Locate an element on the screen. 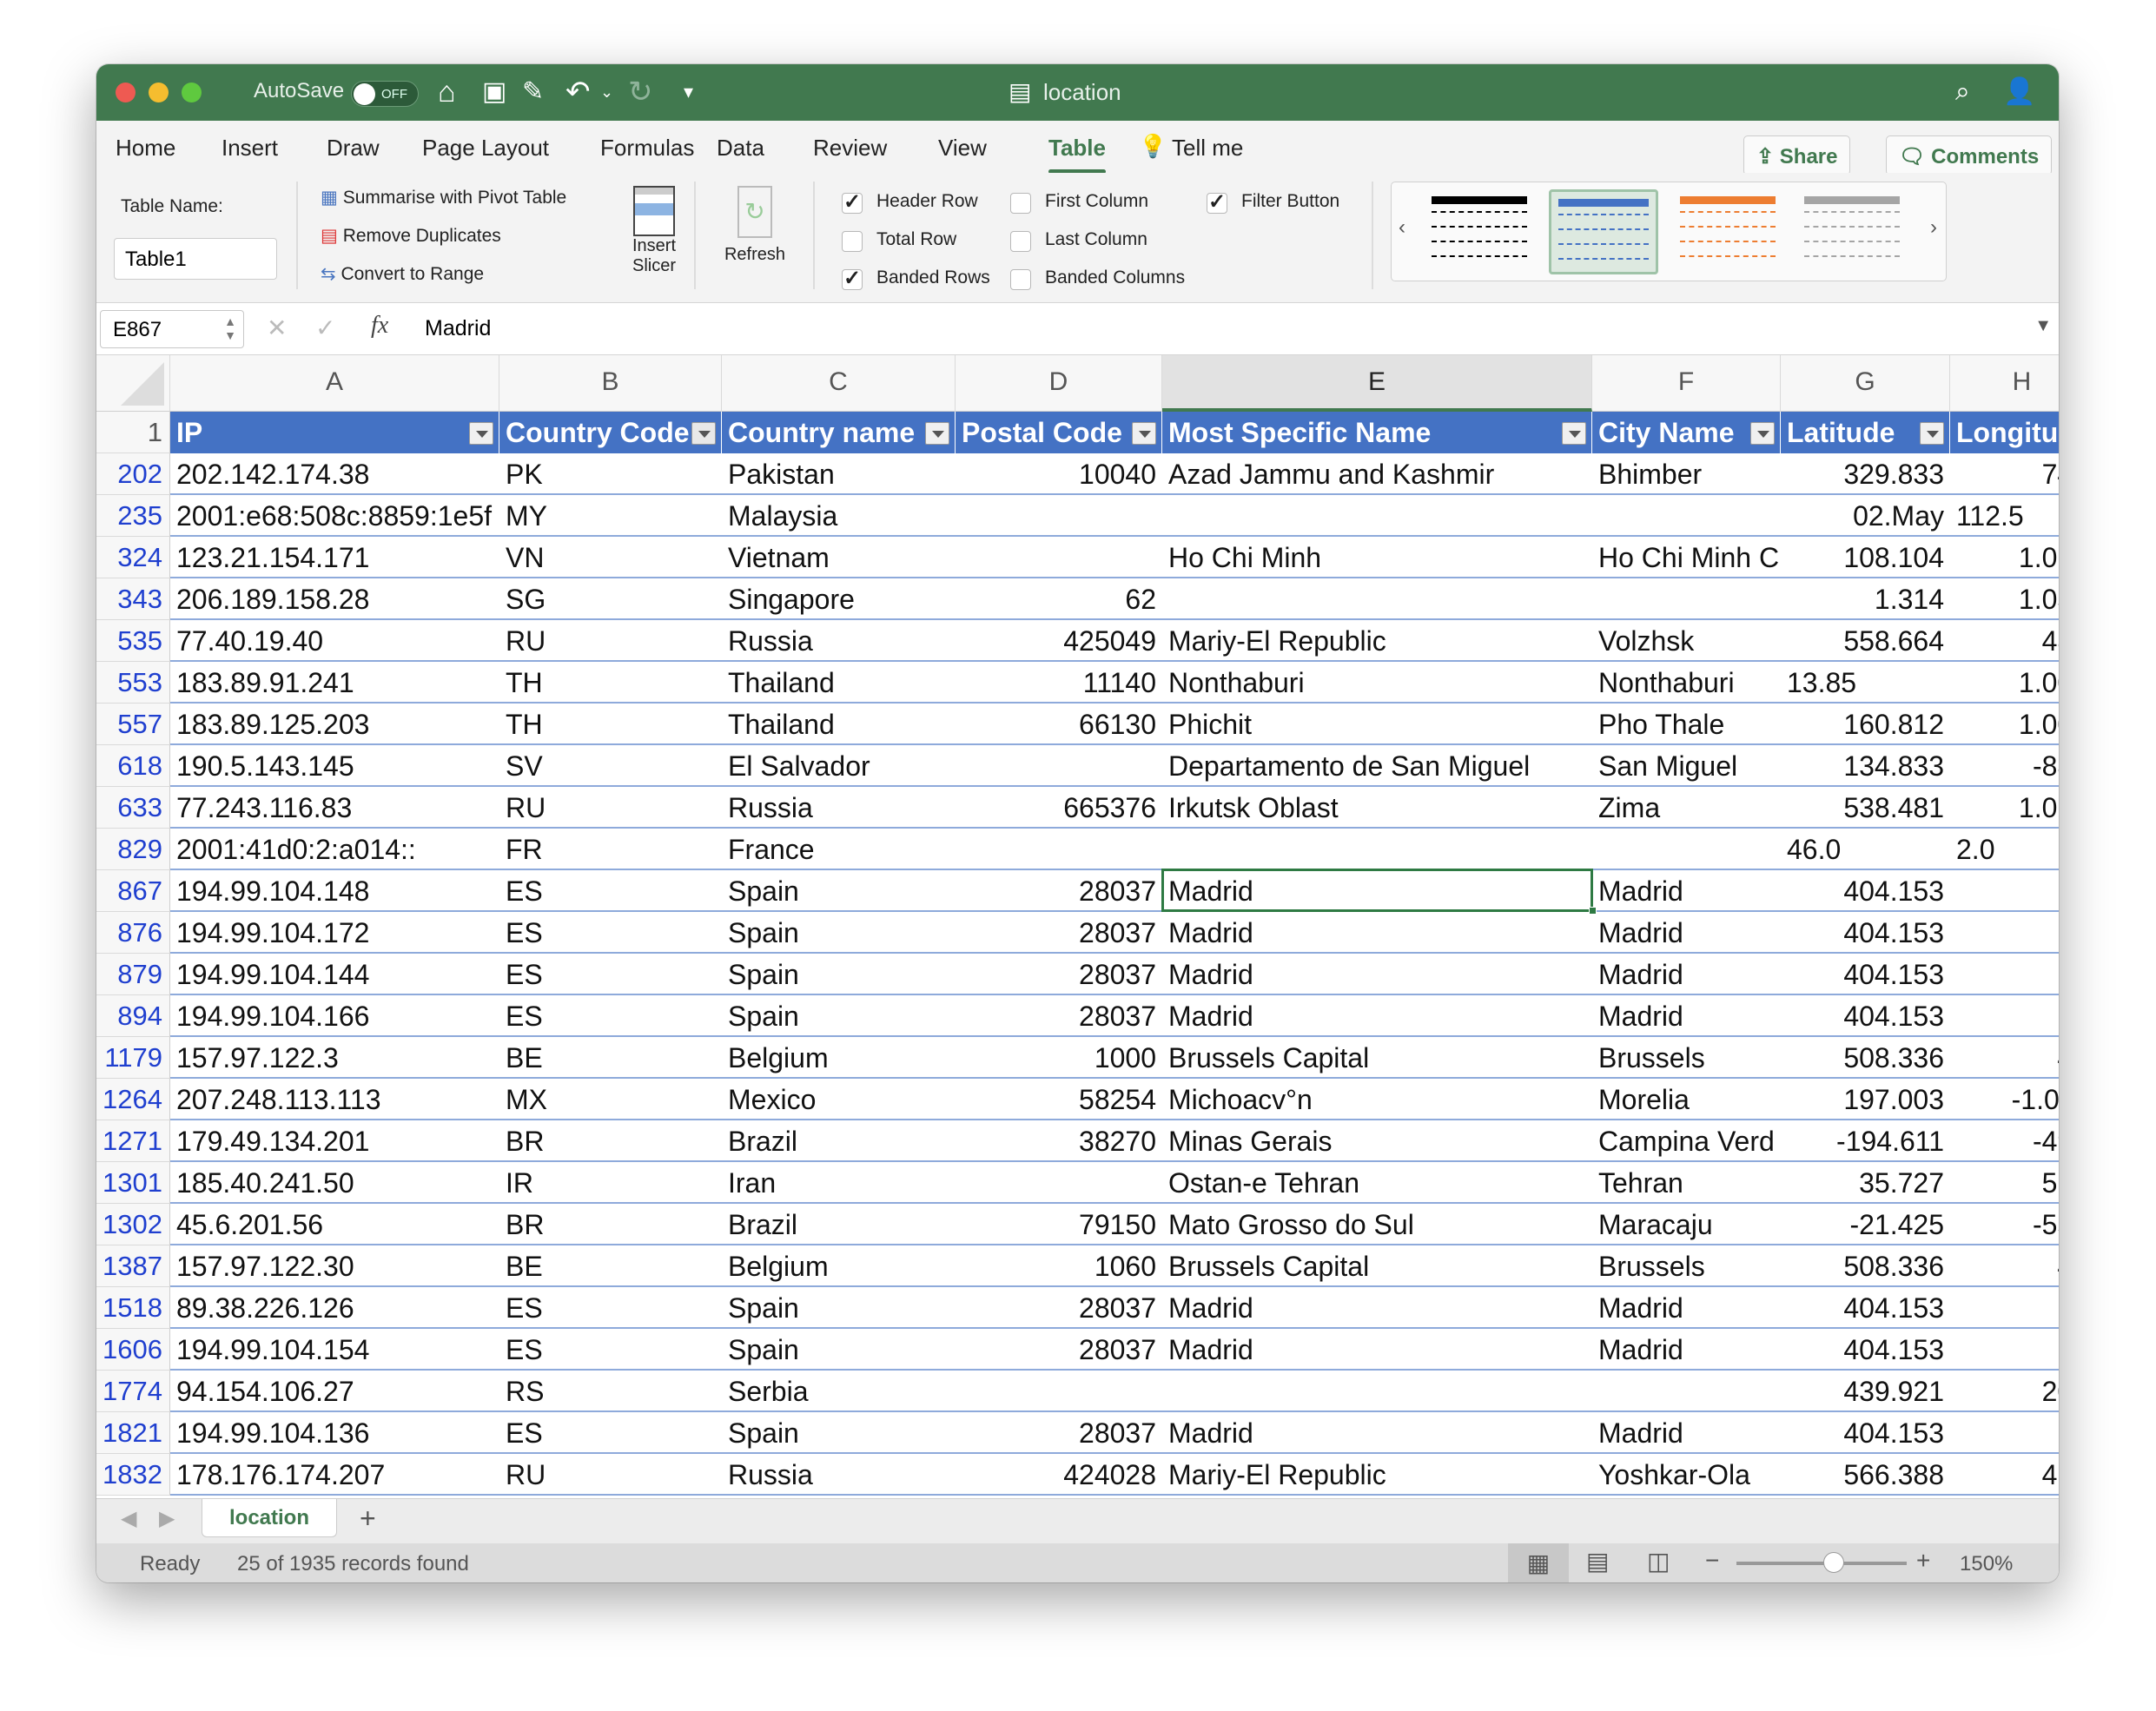  cell-A: 183.89.125.203 is located at coordinates (334, 724).